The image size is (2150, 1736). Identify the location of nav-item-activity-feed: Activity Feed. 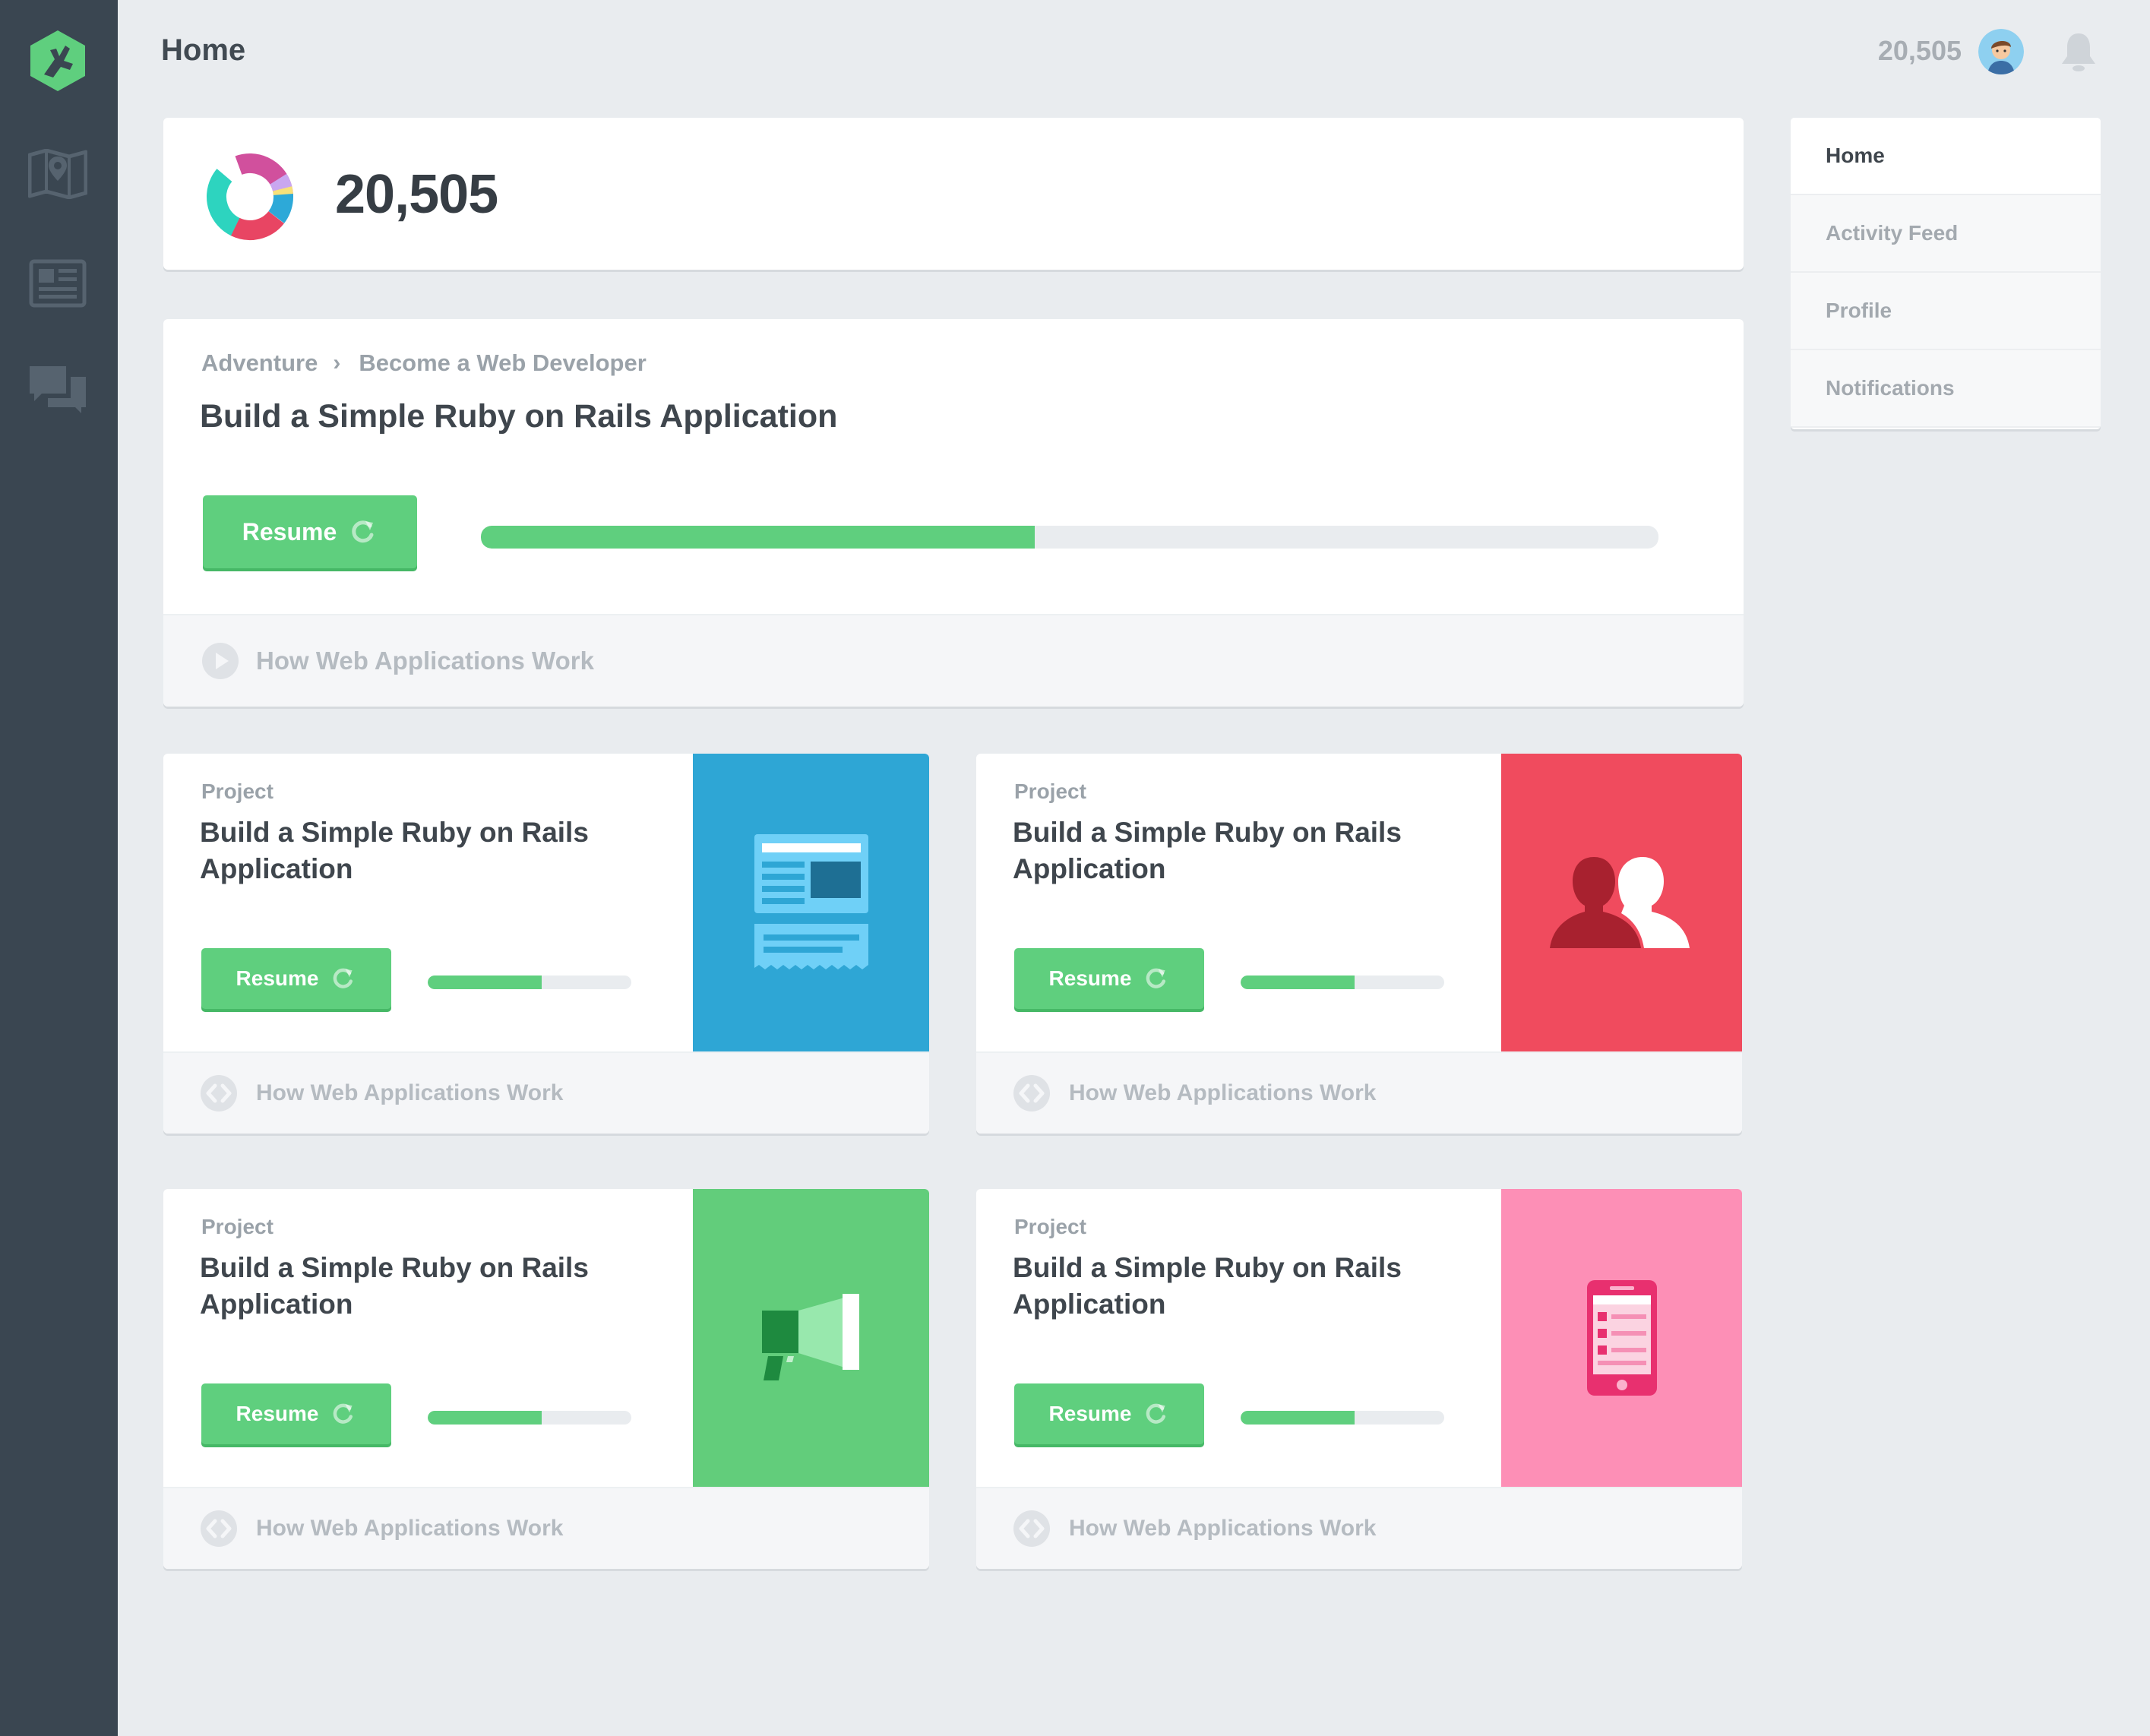
(1946, 234).